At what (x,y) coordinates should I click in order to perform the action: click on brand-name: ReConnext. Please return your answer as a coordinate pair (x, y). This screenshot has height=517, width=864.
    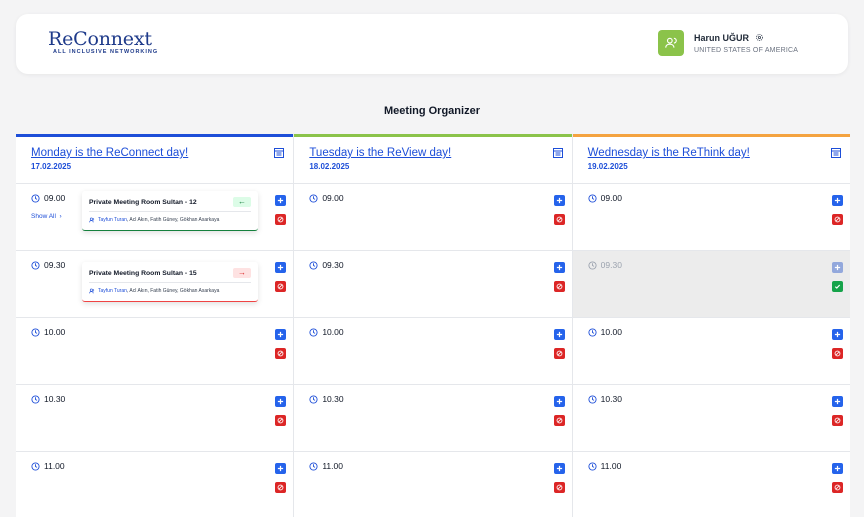
    Looking at the image, I should click on (100, 39).